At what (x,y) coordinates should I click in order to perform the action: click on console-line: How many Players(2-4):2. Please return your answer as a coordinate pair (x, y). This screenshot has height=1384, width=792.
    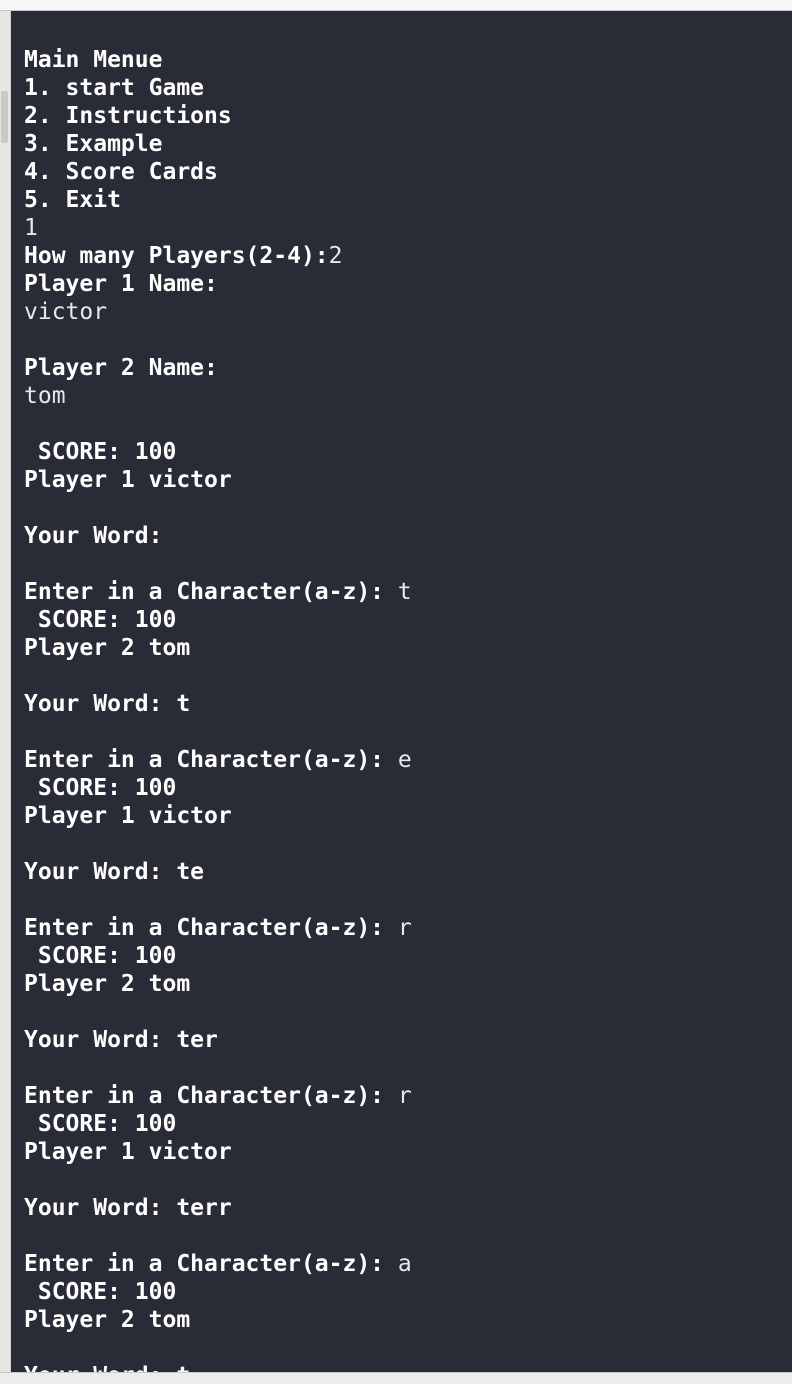
    Looking at the image, I should click on (218, 256).